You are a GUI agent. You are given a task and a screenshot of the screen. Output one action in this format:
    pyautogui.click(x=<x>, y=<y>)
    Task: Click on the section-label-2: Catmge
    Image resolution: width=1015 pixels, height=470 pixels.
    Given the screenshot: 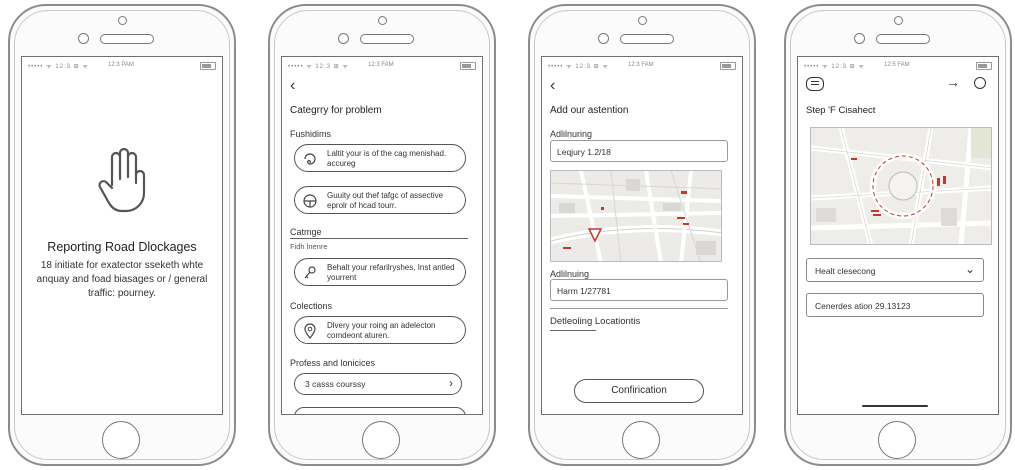 What is the action you would take?
    pyautogui.click(x=306, y=232)
    